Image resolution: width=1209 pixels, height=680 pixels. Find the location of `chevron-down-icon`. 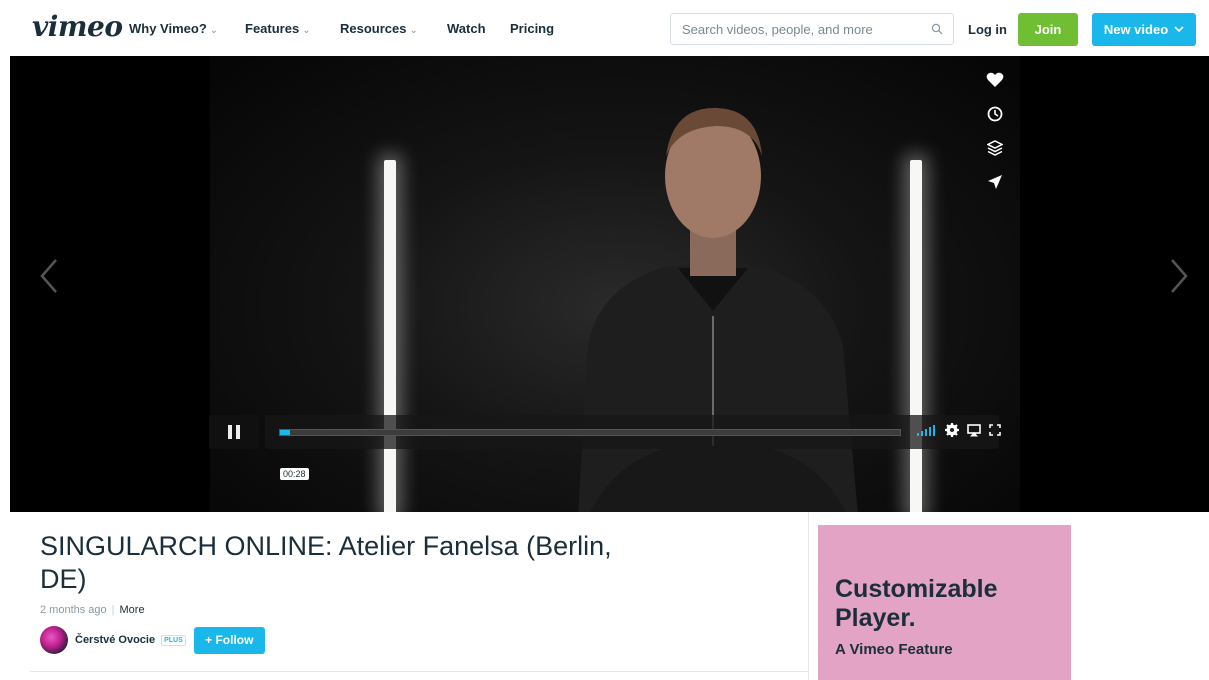

chevron-down-icon is located at coordinates (1179, 29).